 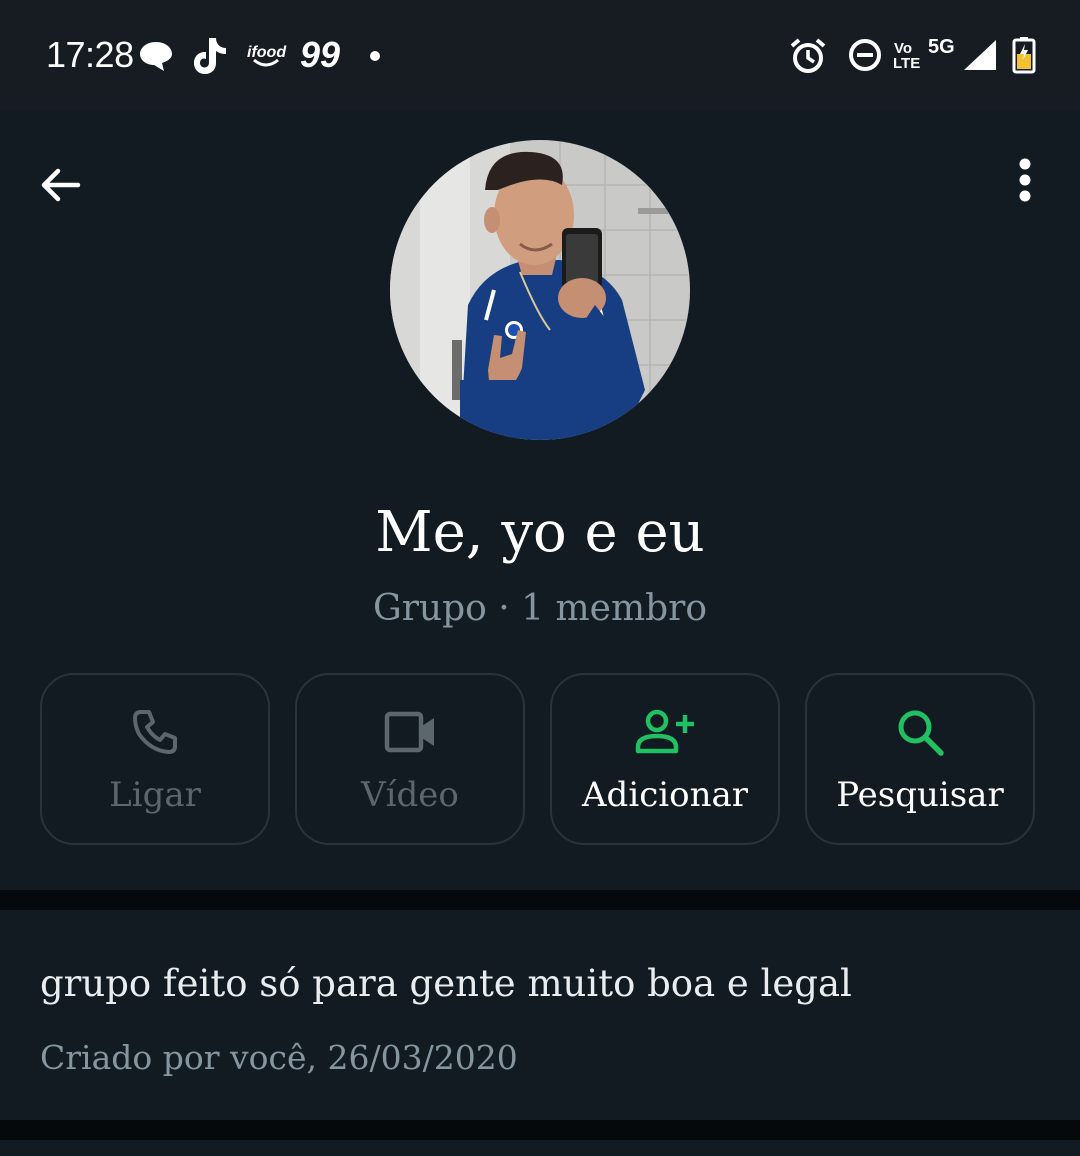 I want to click on group-name: Me, yo e eu, so click(x=540, y=532).